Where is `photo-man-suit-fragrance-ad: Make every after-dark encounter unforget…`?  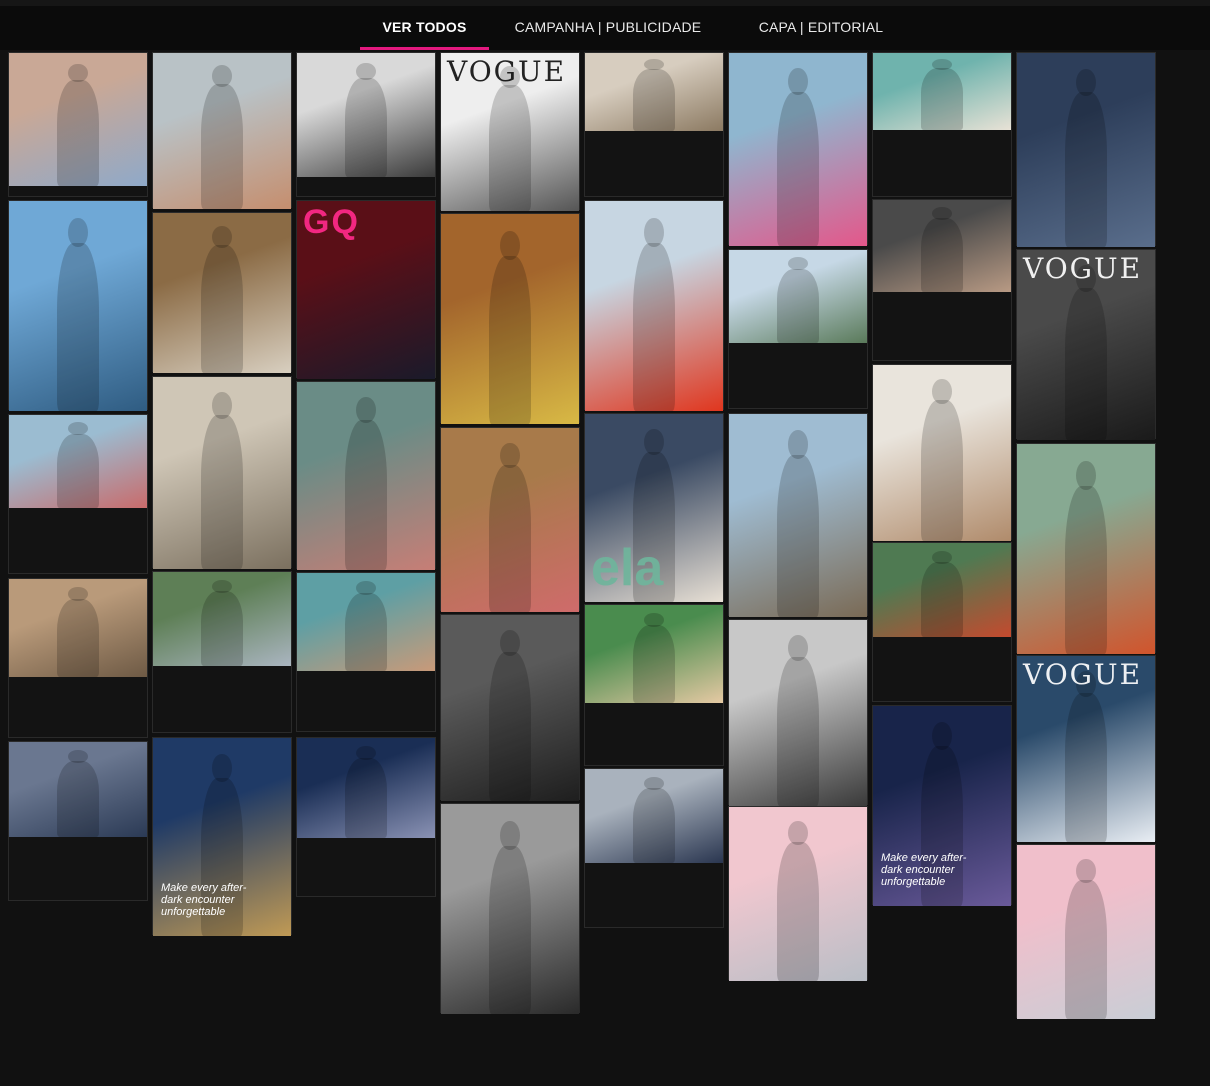
photo-man-suit-fragrance-ad: Make every after-dark encounter unforget… is located at coordinates (222, 837).